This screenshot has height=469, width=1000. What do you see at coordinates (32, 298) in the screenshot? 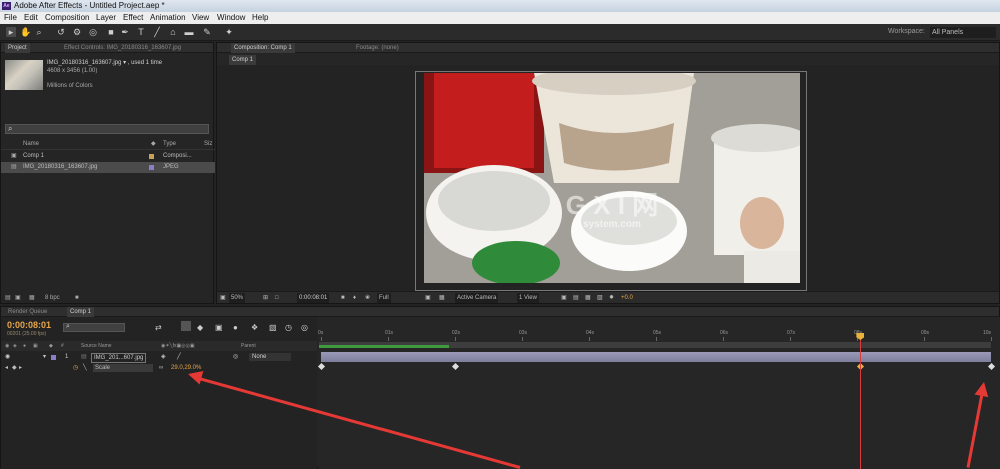
I see `new-comp-icon: ▦` at bounding box center [32, 298].